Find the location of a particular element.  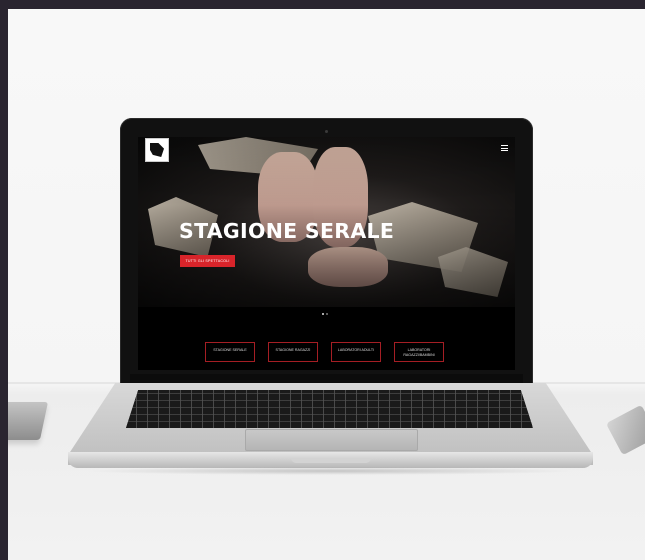

hamburger-icon is located at coordinates (504, 148).